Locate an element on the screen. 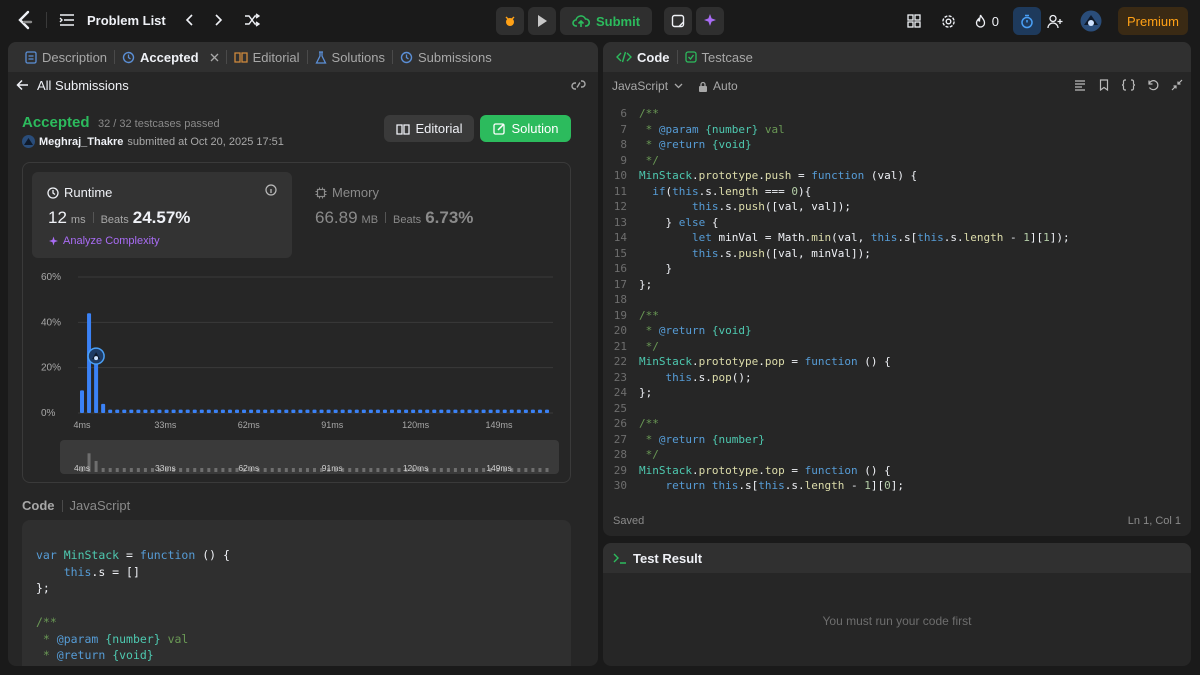 This screenshot has width=1200, height=675. bookmark-icon is located at coordinates (1104, 85).